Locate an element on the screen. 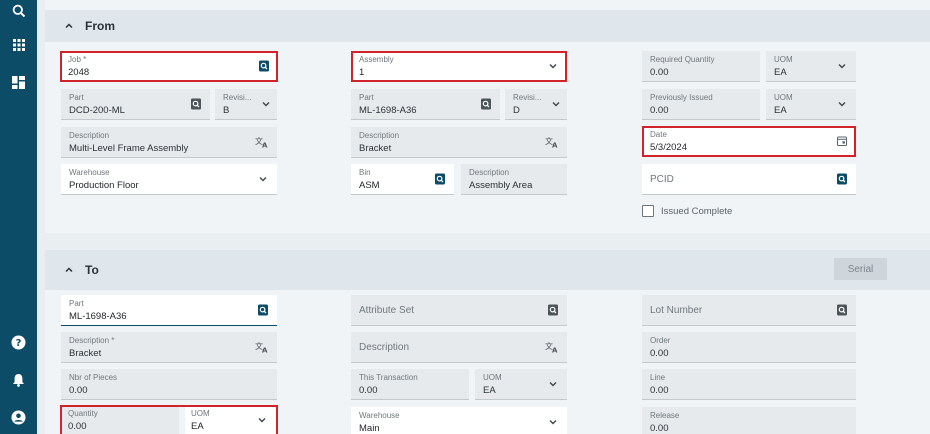 This screenshot has height=434, width=930. this-uom-label: UOM is located at coordinates (492, 377).